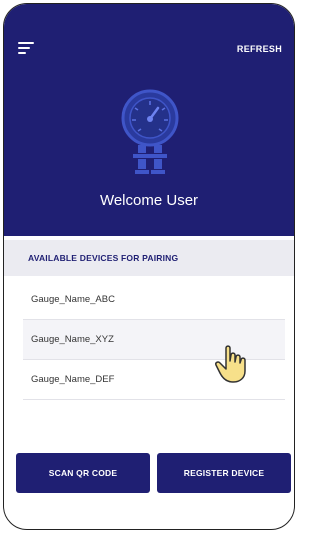  What do you see at coordinates (259, 49) in the screenshot?
I see `refresh-button: REFRESH` at bounding box center [259, 49].